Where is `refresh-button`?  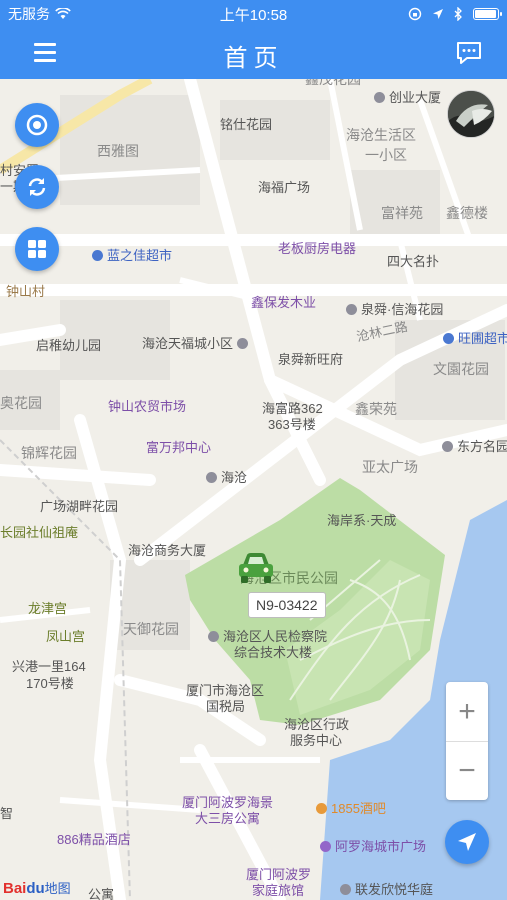
refresh-button is located at coordinates (37, 187).